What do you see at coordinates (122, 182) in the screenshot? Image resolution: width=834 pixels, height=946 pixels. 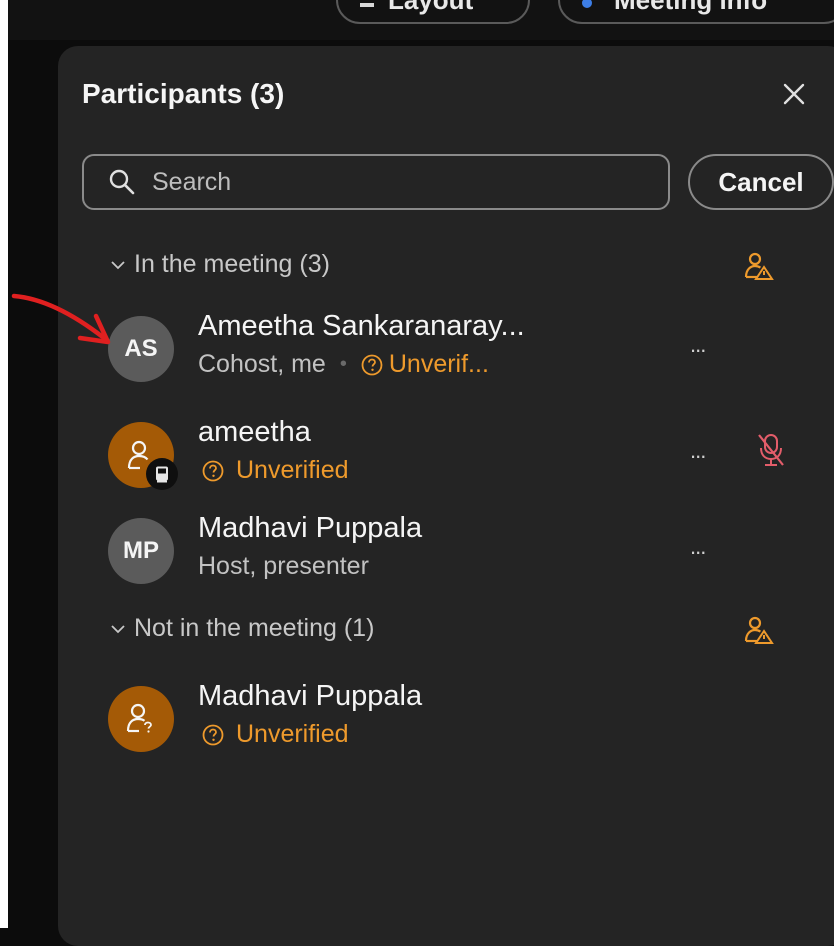 I see `search-icon` at bounding box center [122, 182].